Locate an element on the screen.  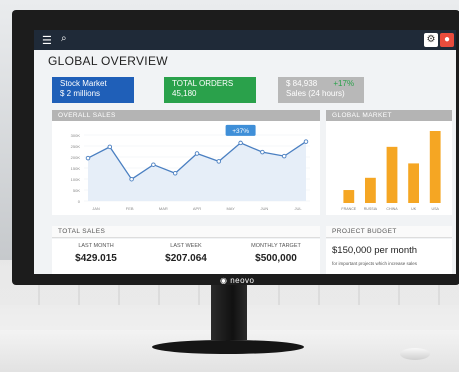
project-budget-header: PROJECT BUDGET is located at coordinates (389, 232).